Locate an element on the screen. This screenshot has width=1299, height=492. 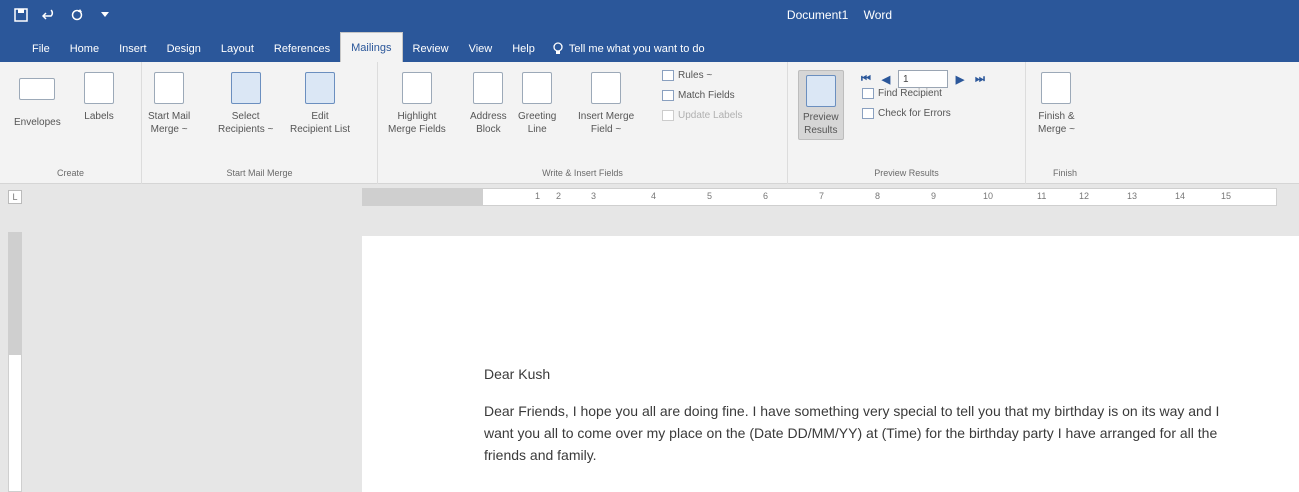
tab-layout: Layout is located at coordinates (237, 49).